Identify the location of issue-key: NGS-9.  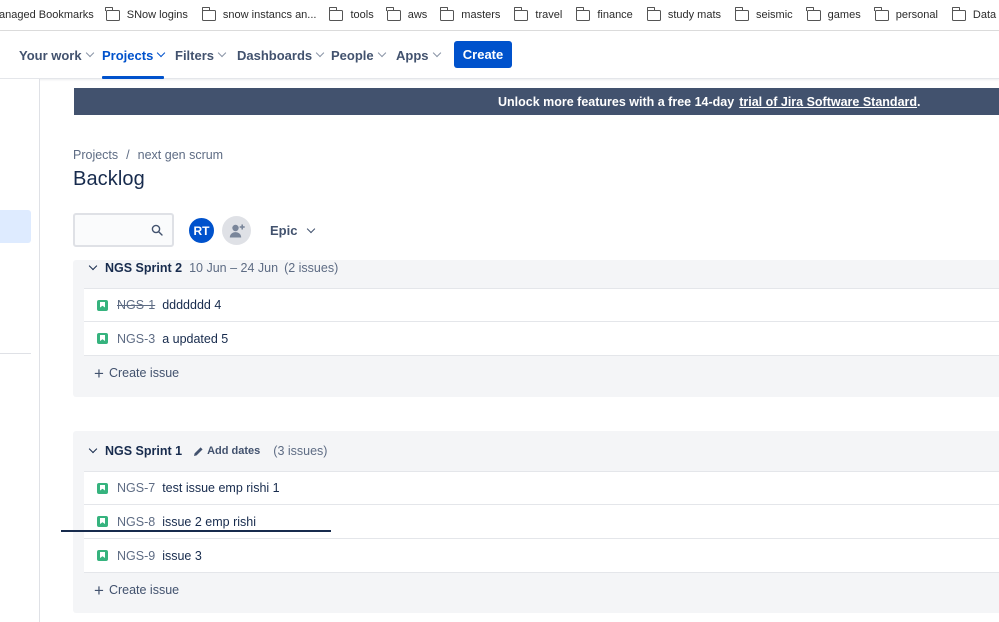
(136, 556).